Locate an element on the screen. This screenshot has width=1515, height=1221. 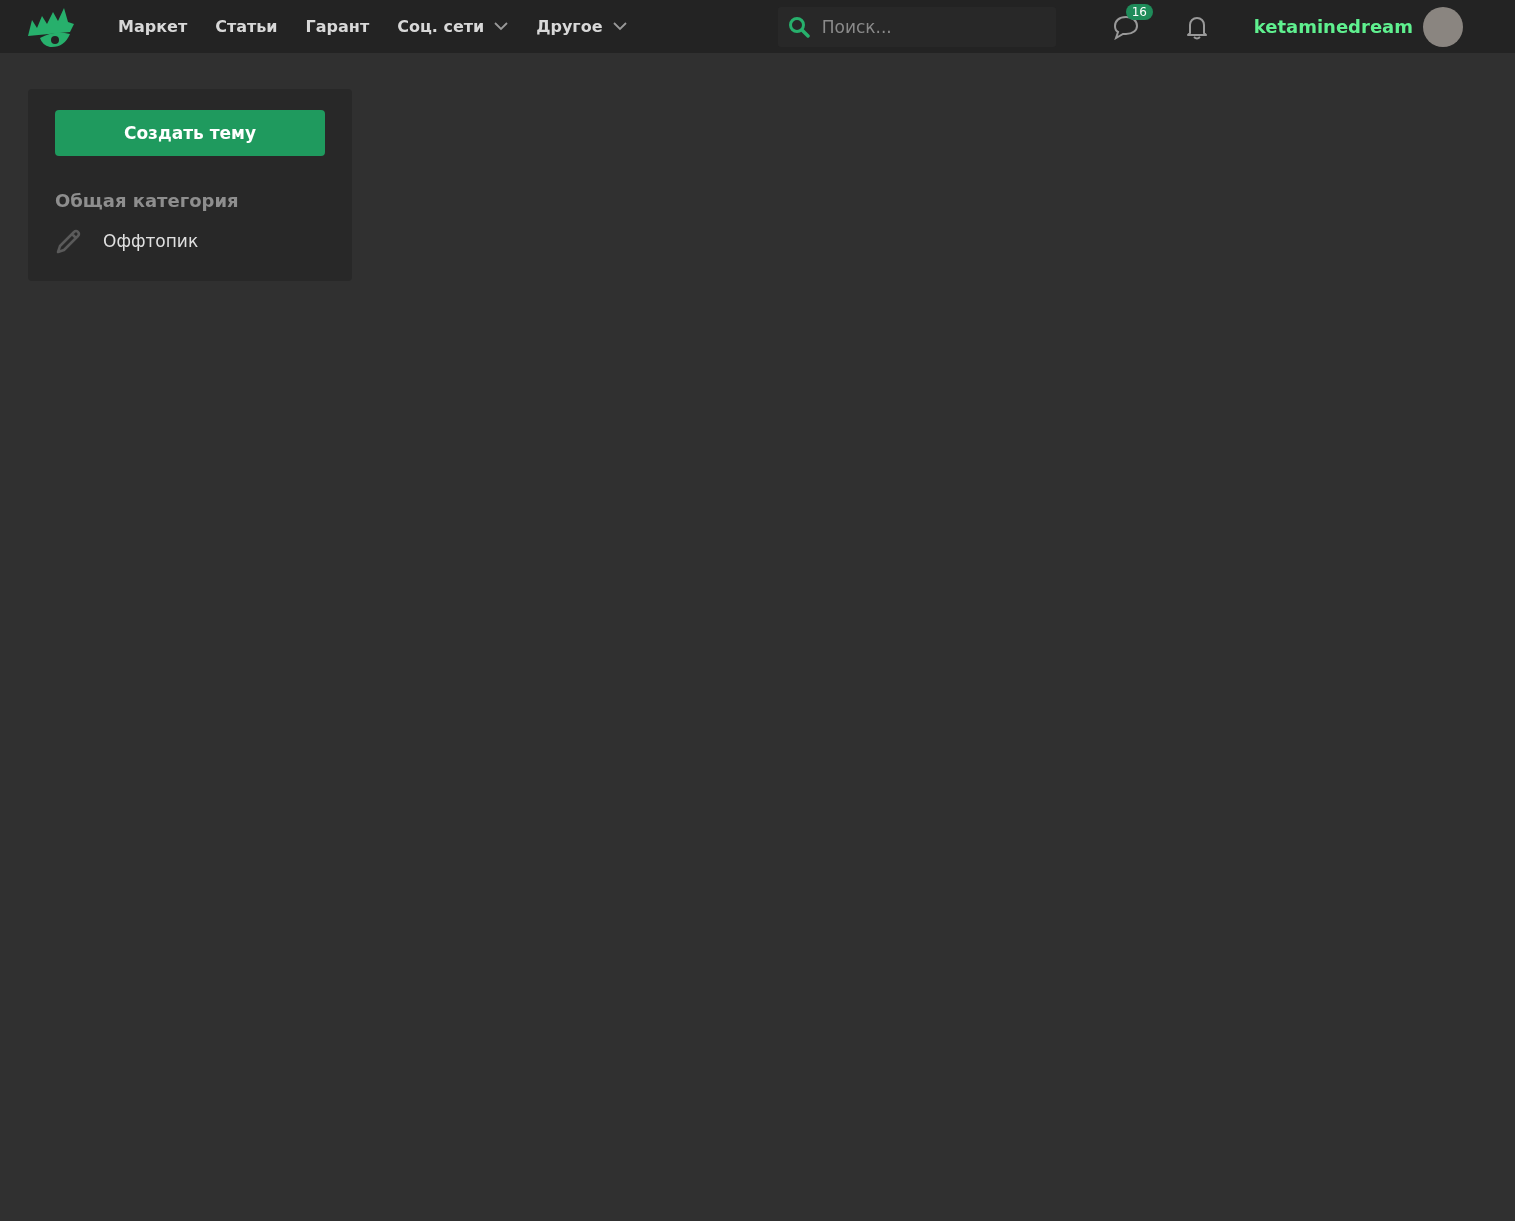
pencil-icon is located at coordinates (69, 241).